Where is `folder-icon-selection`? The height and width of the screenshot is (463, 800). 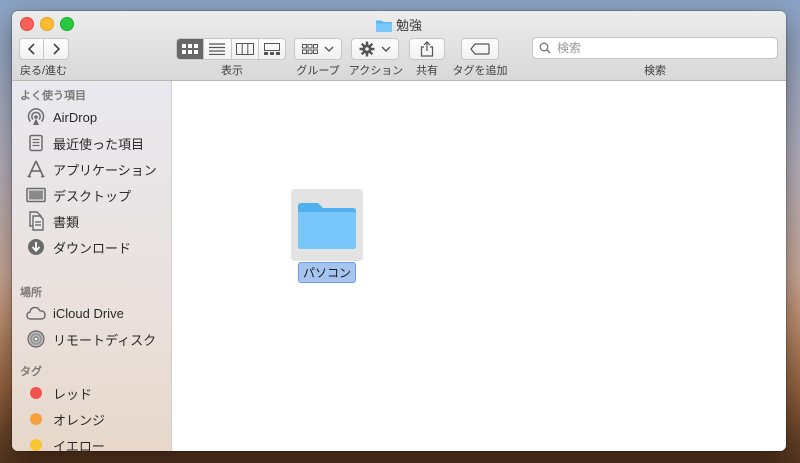 folder-icon-selection is located at coordinates (327, 225).